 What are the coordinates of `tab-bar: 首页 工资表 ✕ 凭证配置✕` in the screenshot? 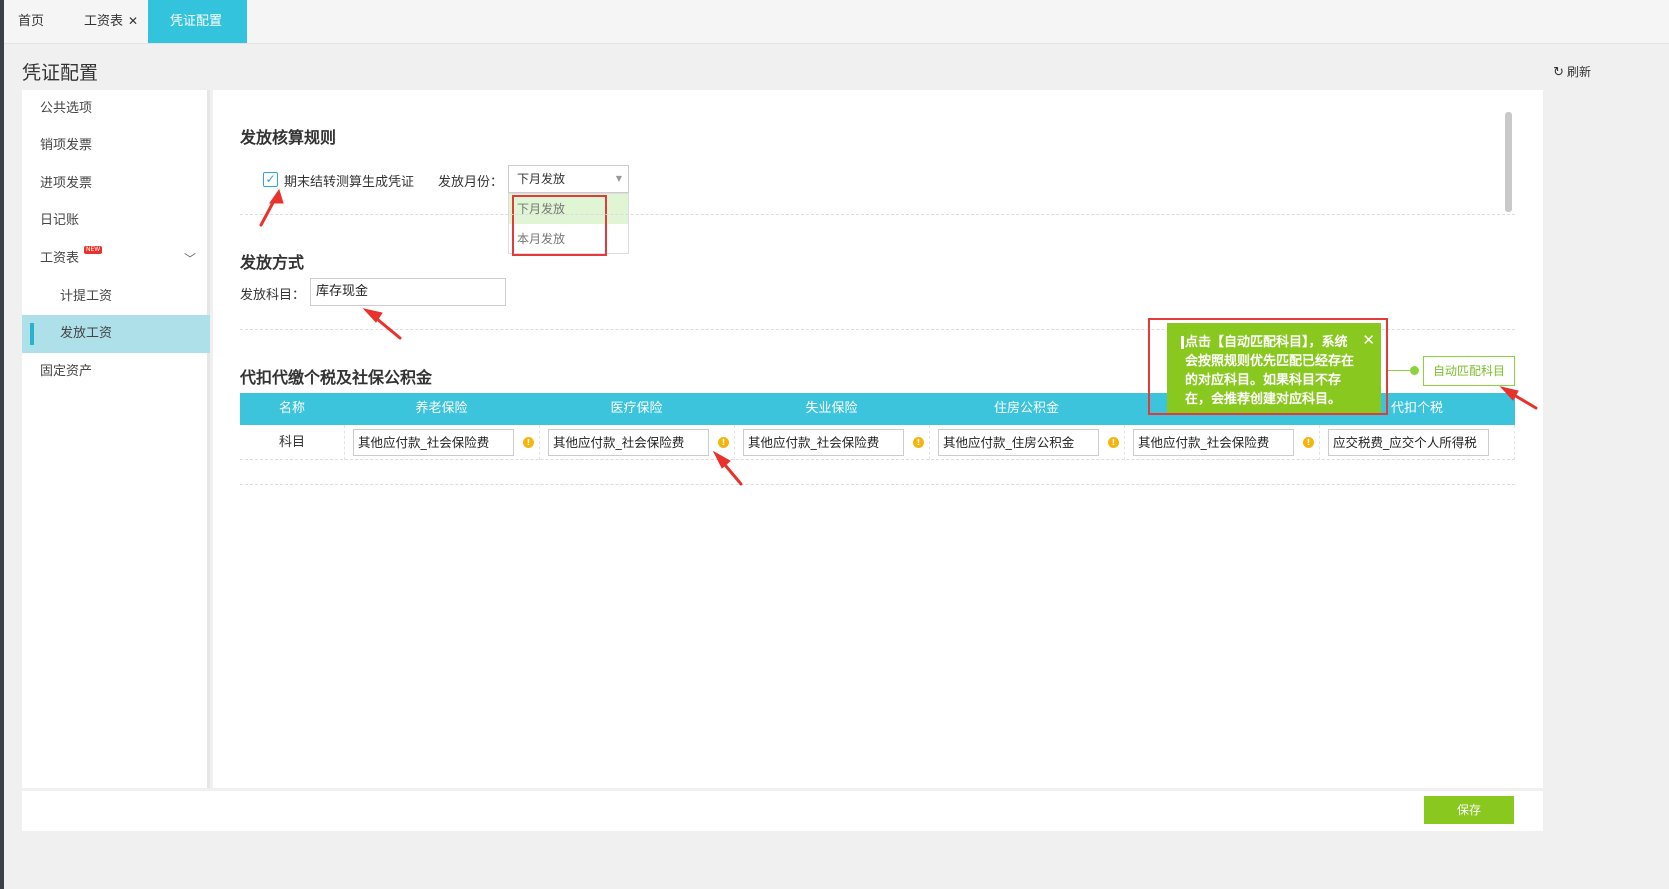 It's located at (836, 35).